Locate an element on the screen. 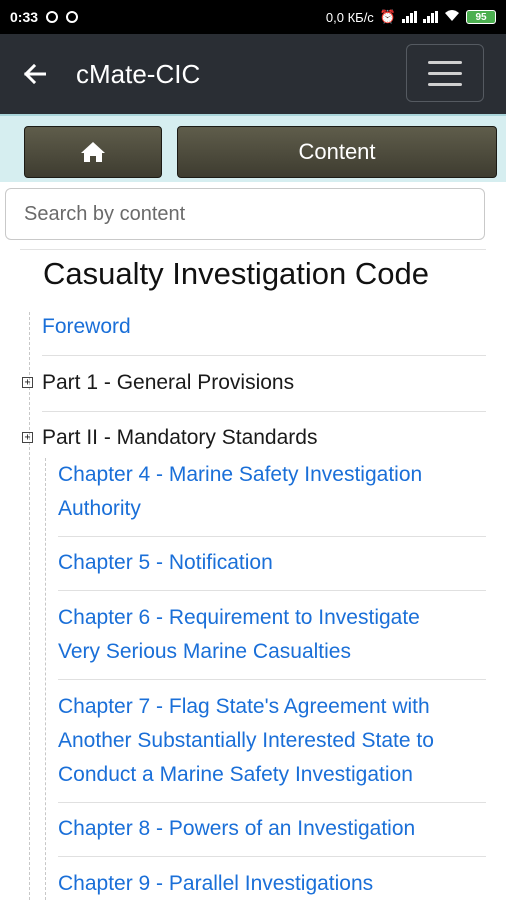 The width and height of the screenshot is (506, 901). list-item-label: Authority is located at coordinates (99, 508).